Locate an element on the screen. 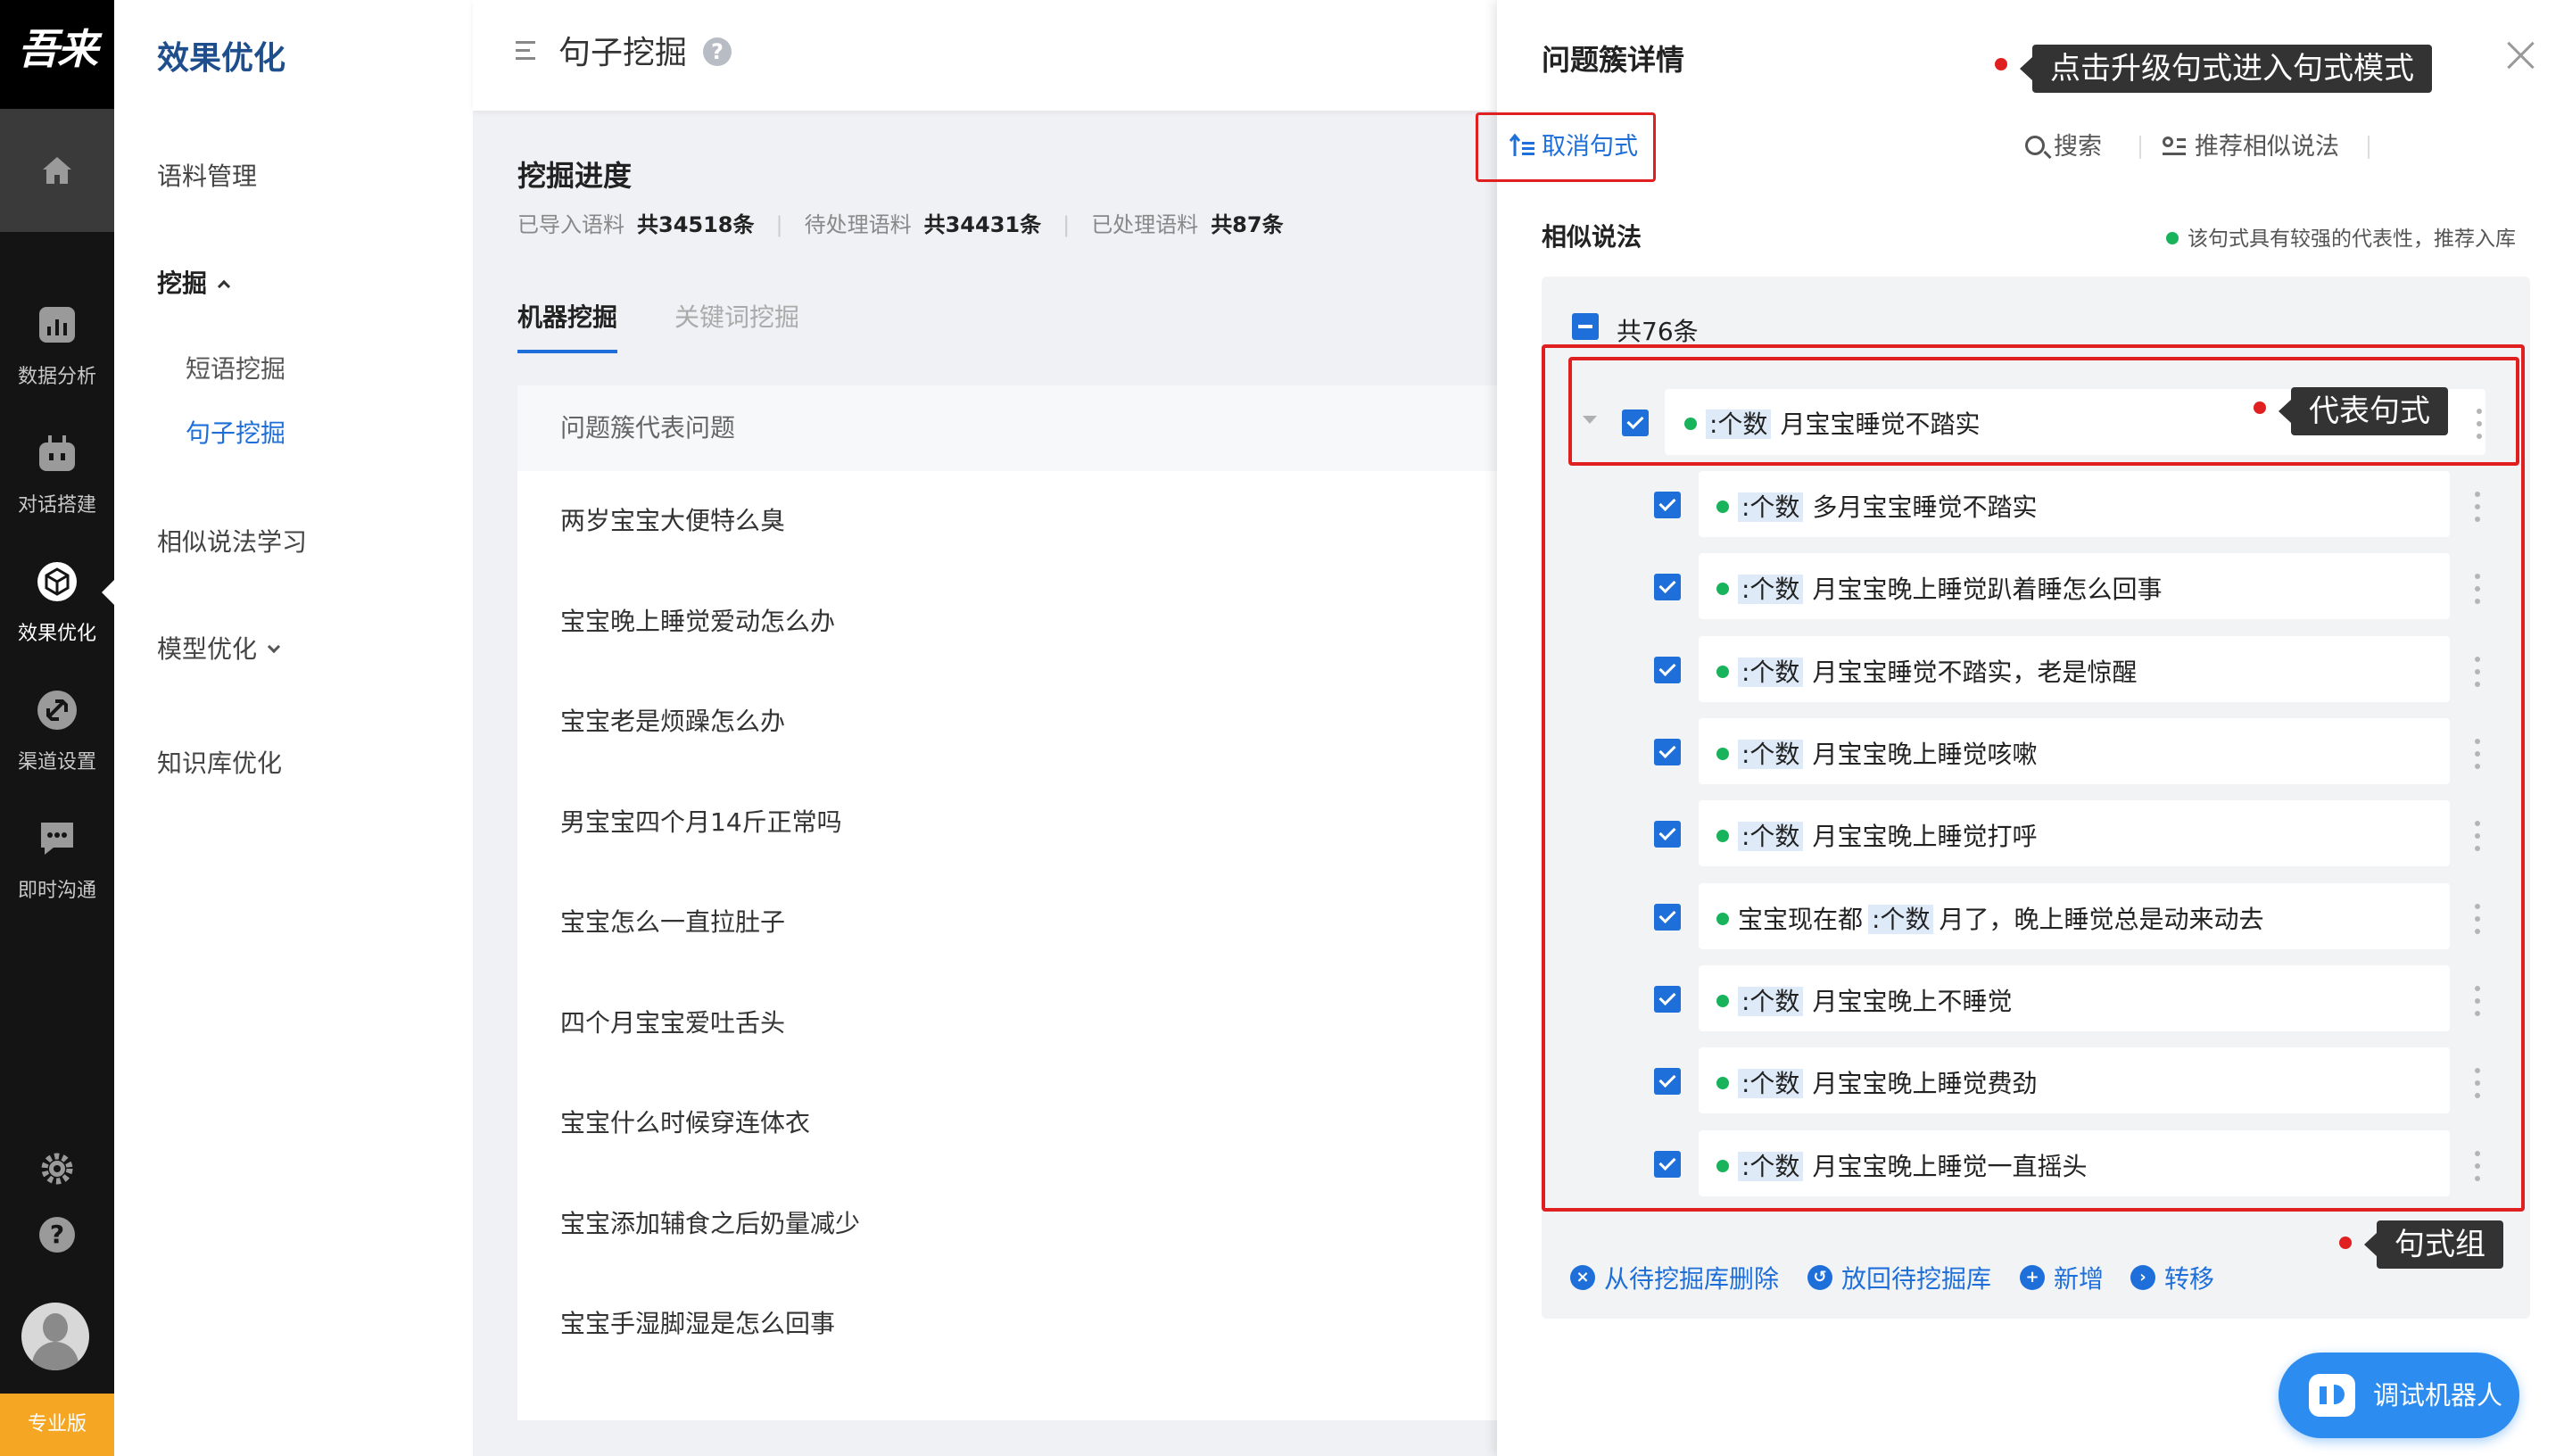  search-label: 搜索 is located at coordinates (2078, 147).